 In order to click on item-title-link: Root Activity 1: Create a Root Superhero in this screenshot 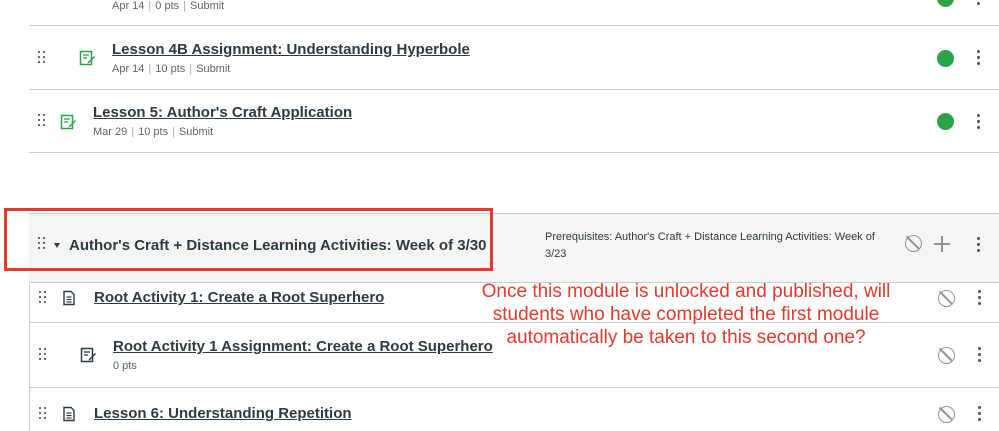, I will do `click(239, 297)`.